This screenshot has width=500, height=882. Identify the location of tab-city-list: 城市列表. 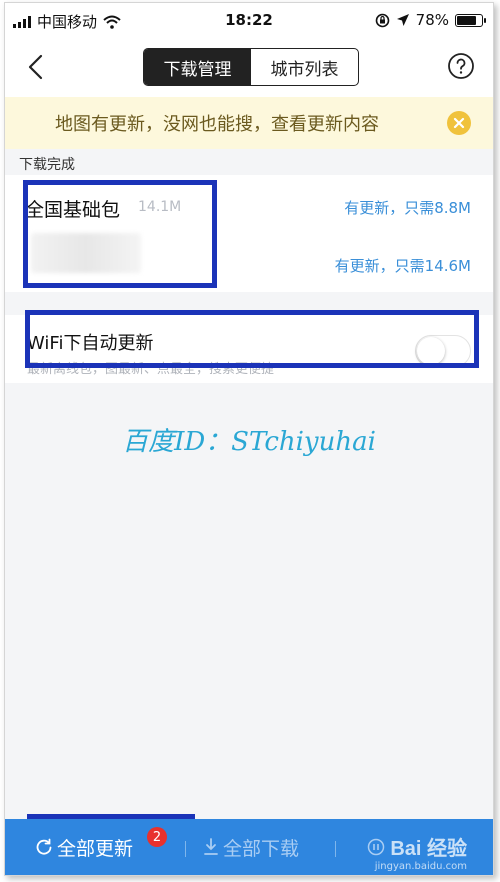
(304, 67).